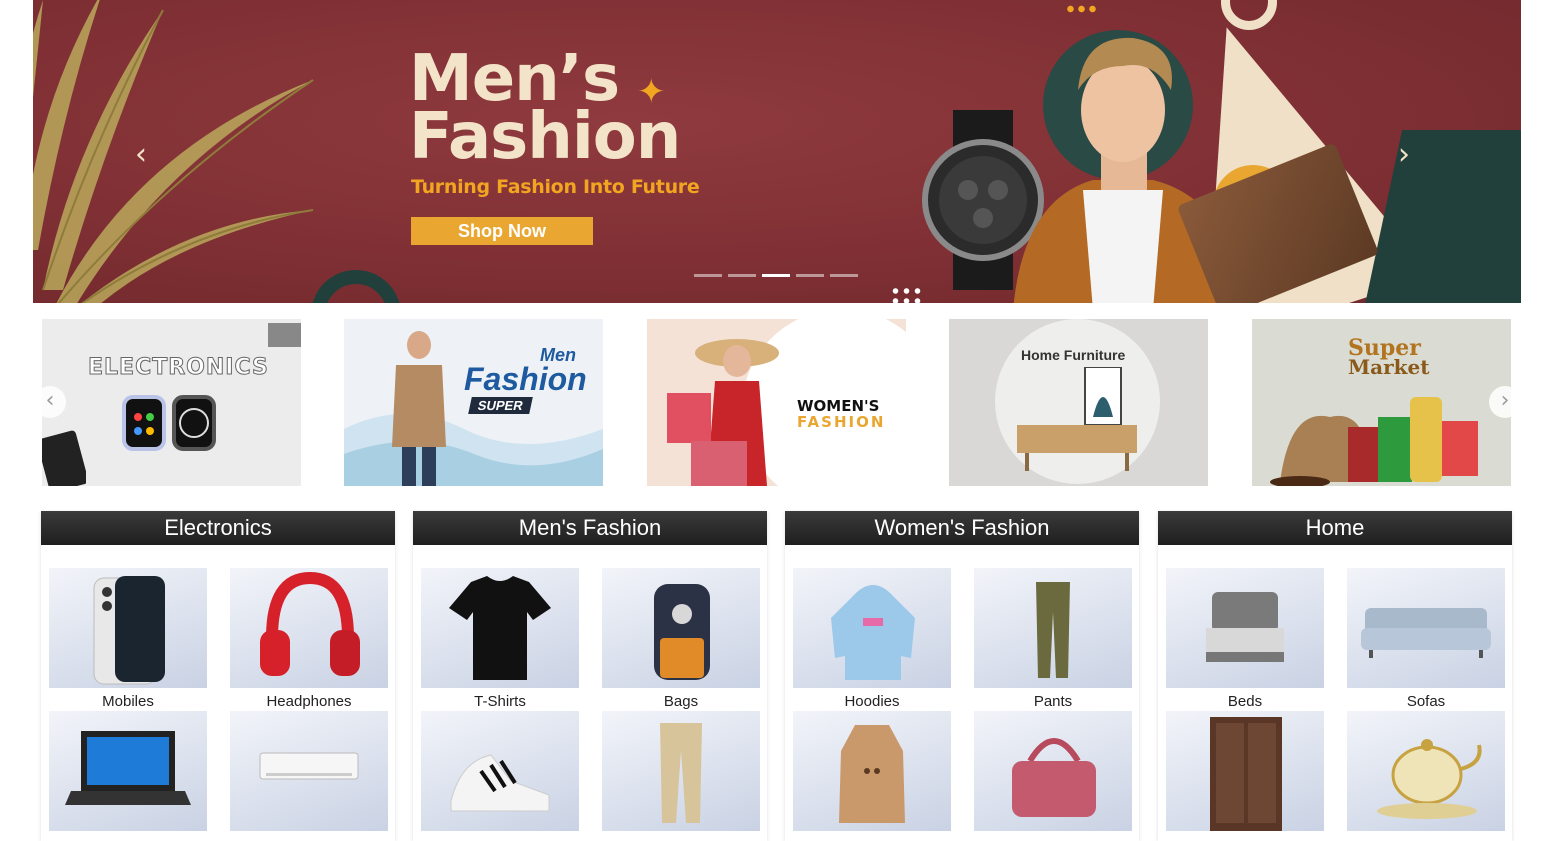 The image size is (1555, 841). What do you see at coordinates (1246, 774) in the screenshot?
I see `wardrobe-image` at bounding box center [1246, 774].